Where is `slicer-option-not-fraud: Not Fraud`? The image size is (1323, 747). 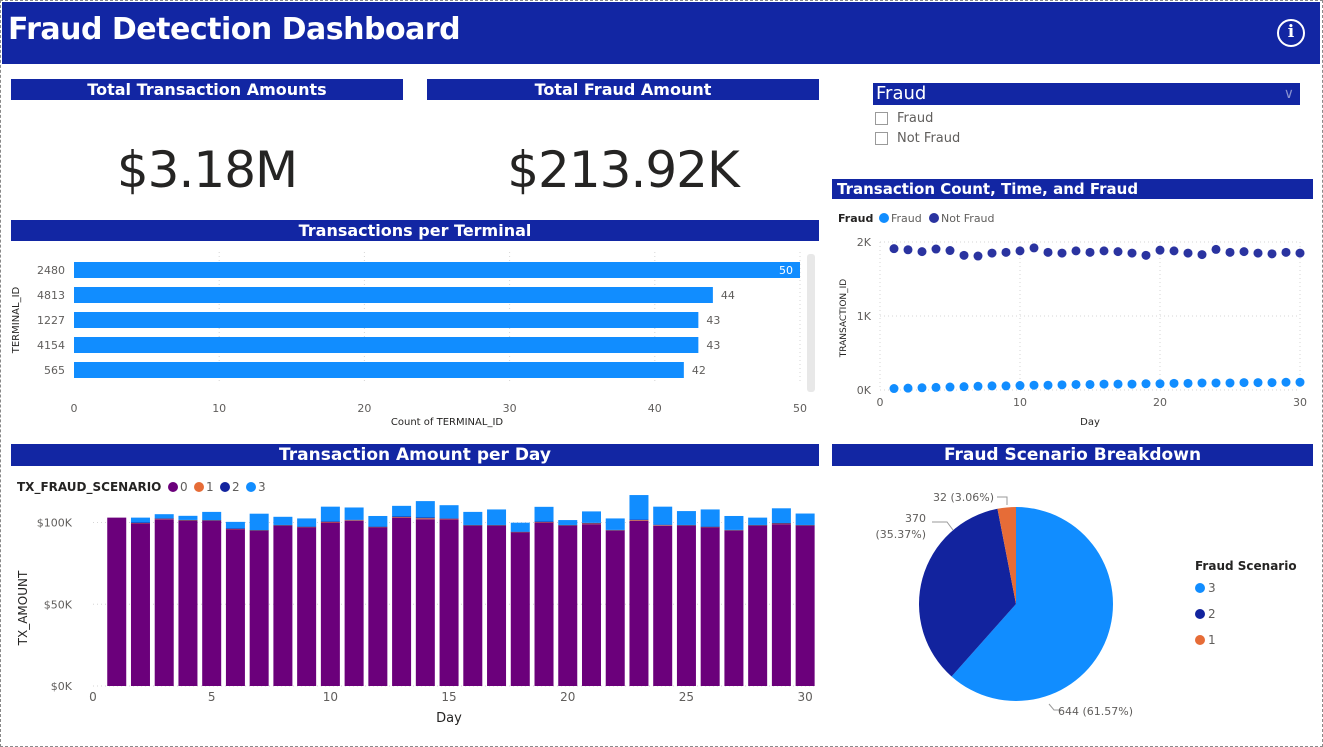 slicer-option-not-fraud: Not Fraud is located at coordinates (917, 138).